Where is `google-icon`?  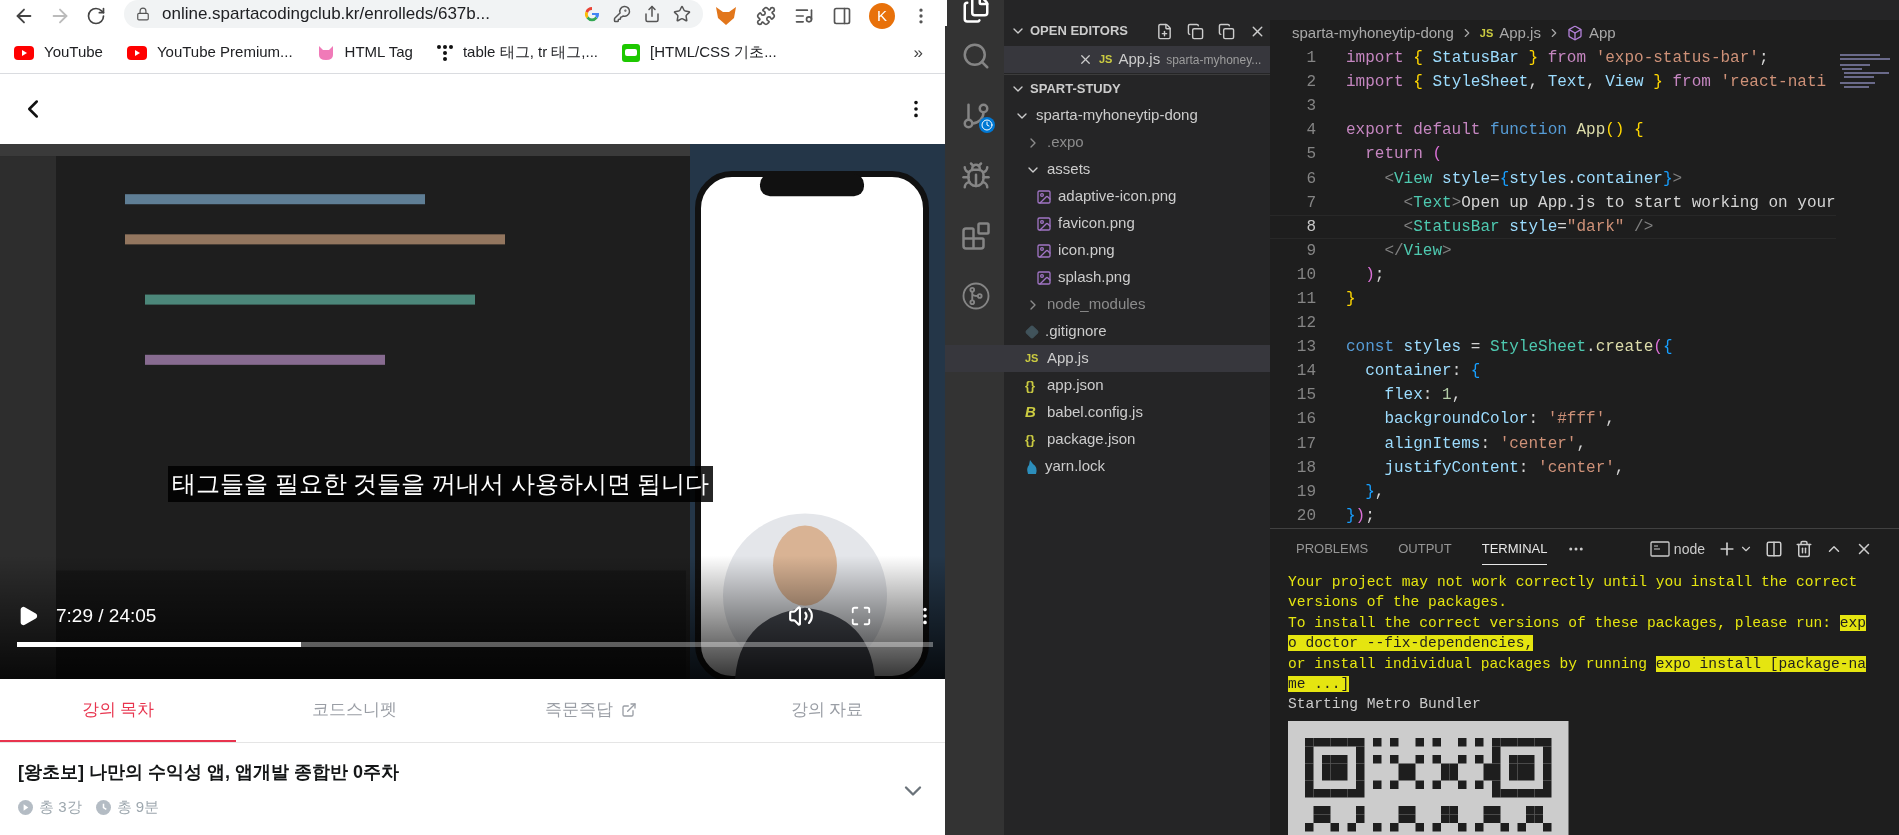
google-icon is located at coordinates (592, 14).